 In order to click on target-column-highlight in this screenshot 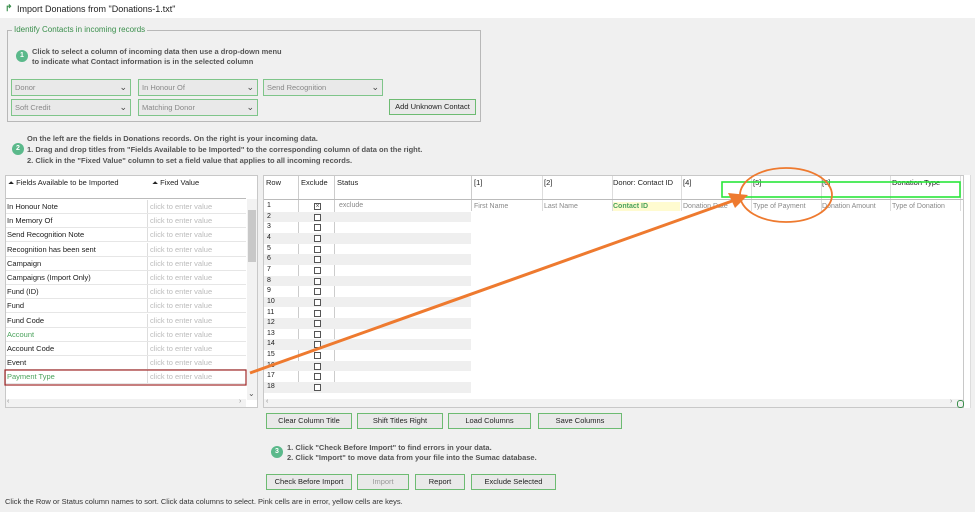, I will do `click(841, 189)`.